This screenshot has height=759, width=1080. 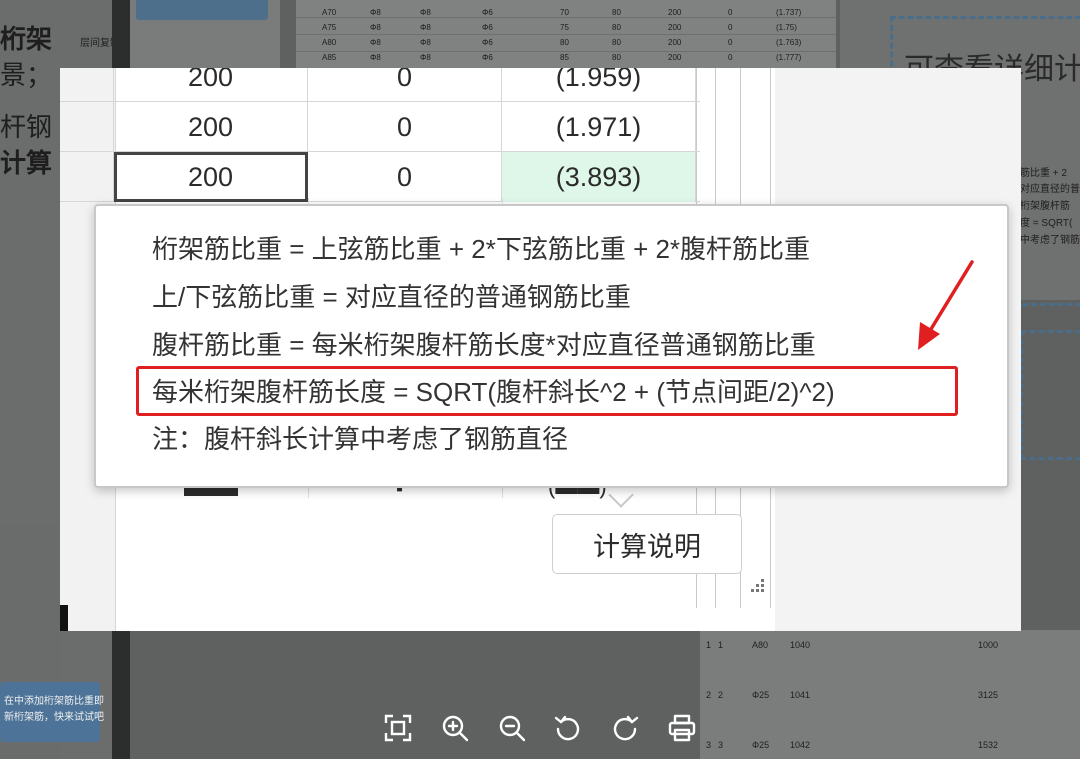 What do you see at coordinates (599, 85) in the screenshot?
I see `table-cell: (1.959)` at bounding box center [599, 85].